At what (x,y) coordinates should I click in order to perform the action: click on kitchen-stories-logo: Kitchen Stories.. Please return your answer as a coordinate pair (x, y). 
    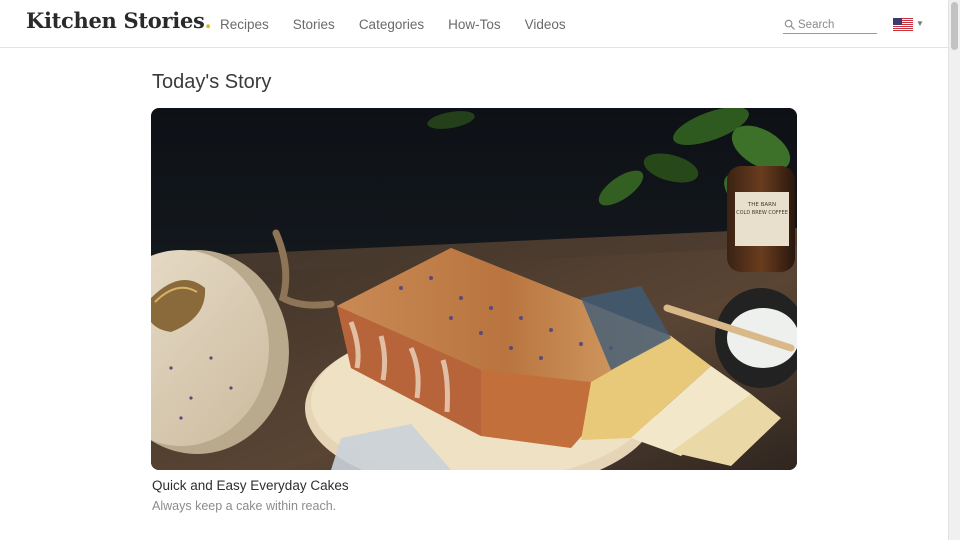
    Looking at the image, I should click on (119, 20).